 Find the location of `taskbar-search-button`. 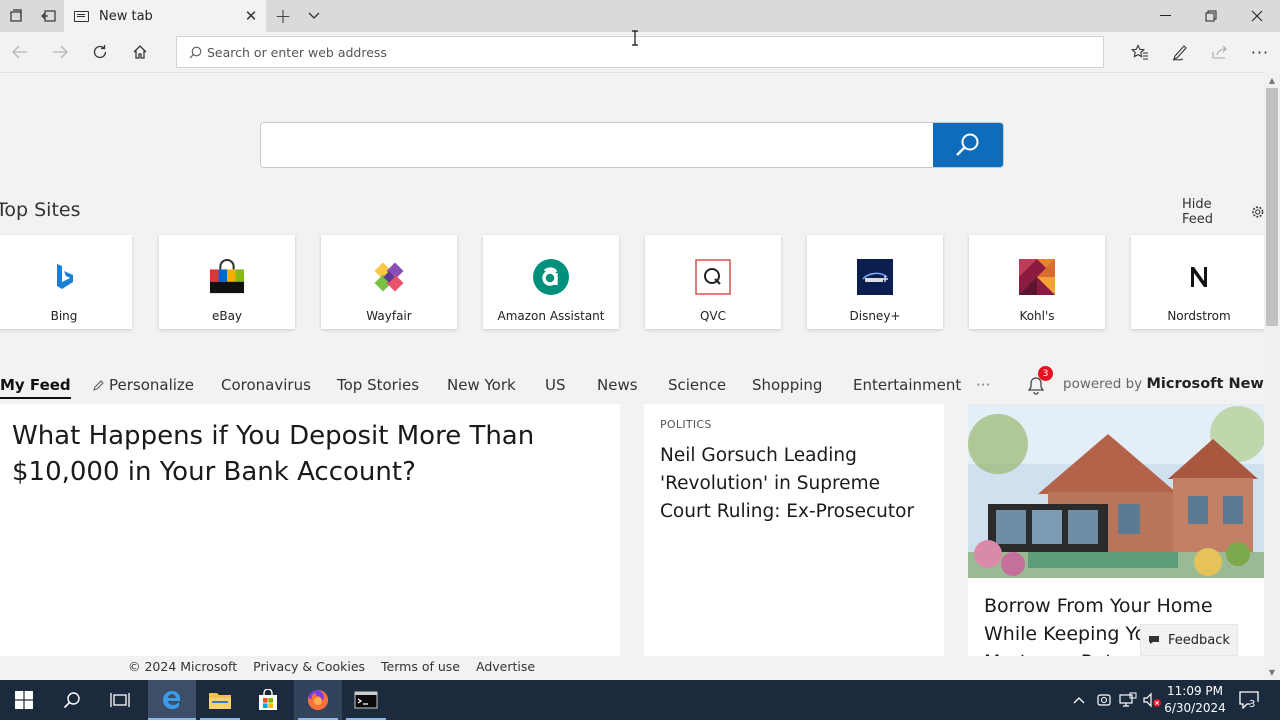

taskbar-search-button is located at coordinates (72, 700).